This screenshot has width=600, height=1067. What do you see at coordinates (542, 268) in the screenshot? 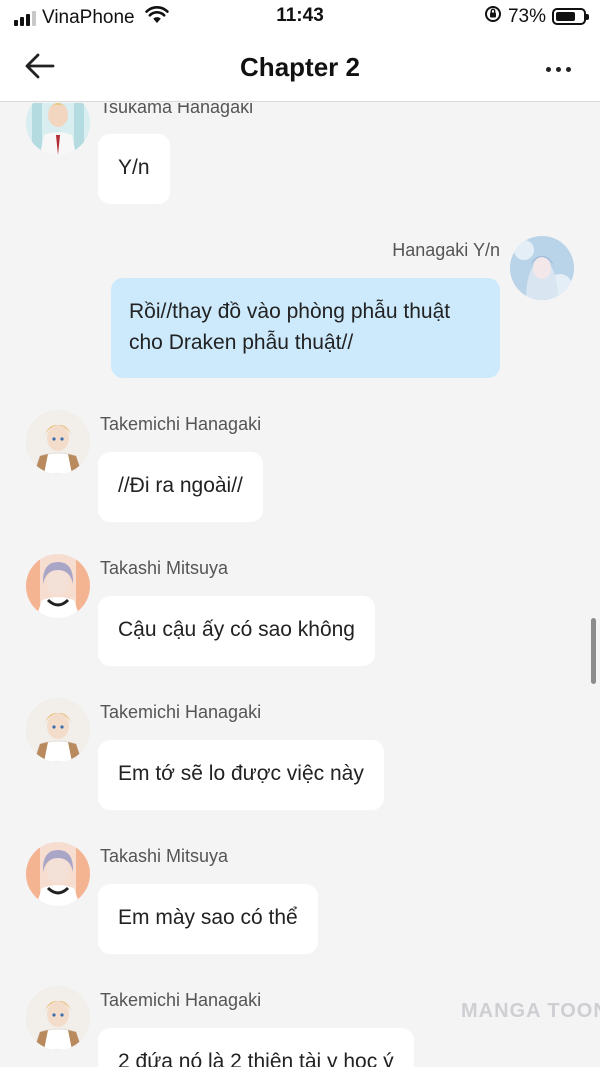
I see `avatar-self` at bounding box center [542, 268].